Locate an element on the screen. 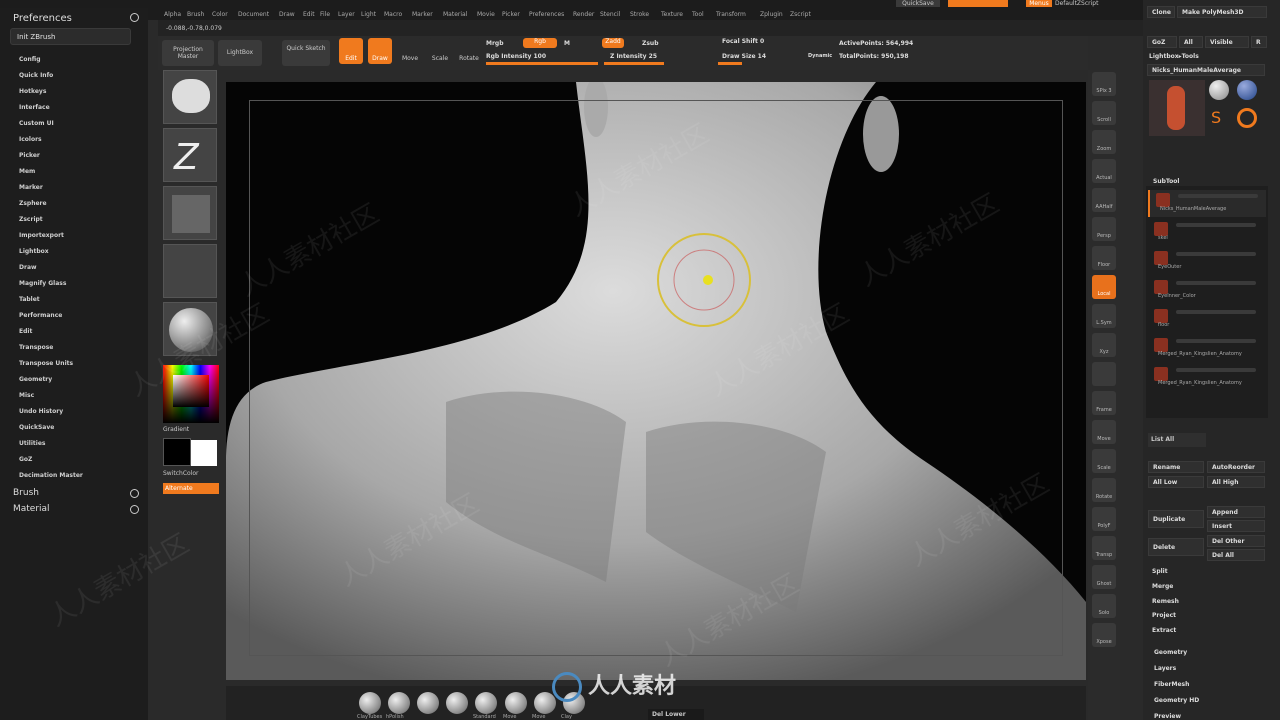 The height and width of the screenshot is (720, 1280). duplicate-button: Duplicate is located at coordinates (1176, 519).